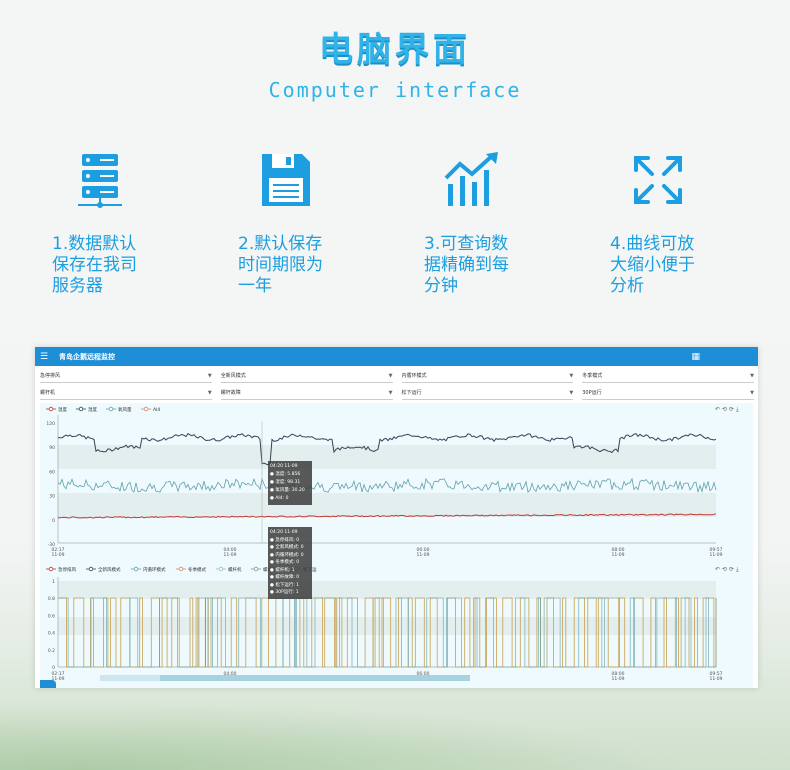 This screenshot has width=790, height=770. Describe the element at coordinates (52, 448) in the screenshot. I see `y-tick-label: 90` at that location.